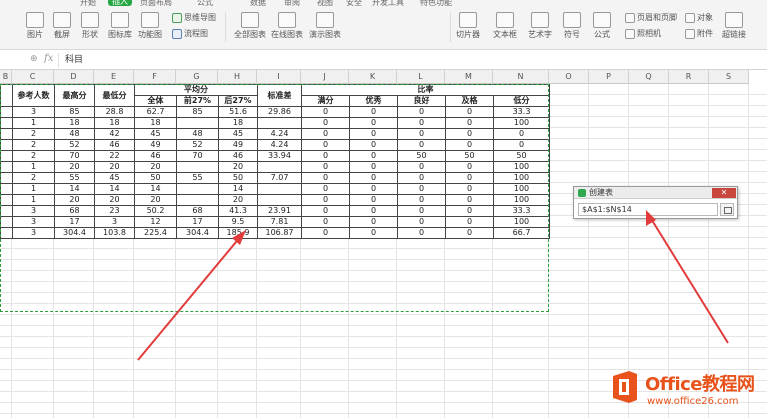 This screenshot has height=418, width=767. Describe the element at coordinates (521, 101) in the screenshot. I see `header-cell: 低分` at that location.